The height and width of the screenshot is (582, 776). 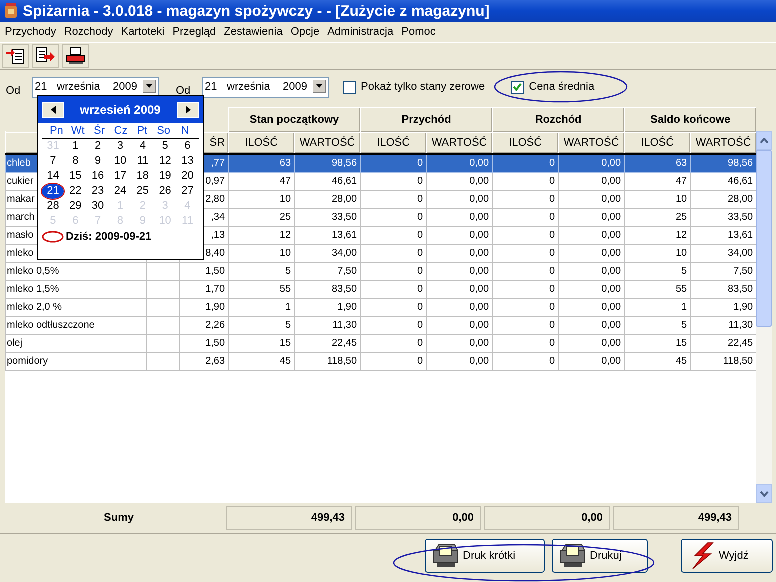 I want to click on calendar-day: 2, so click(x=98, y=146).